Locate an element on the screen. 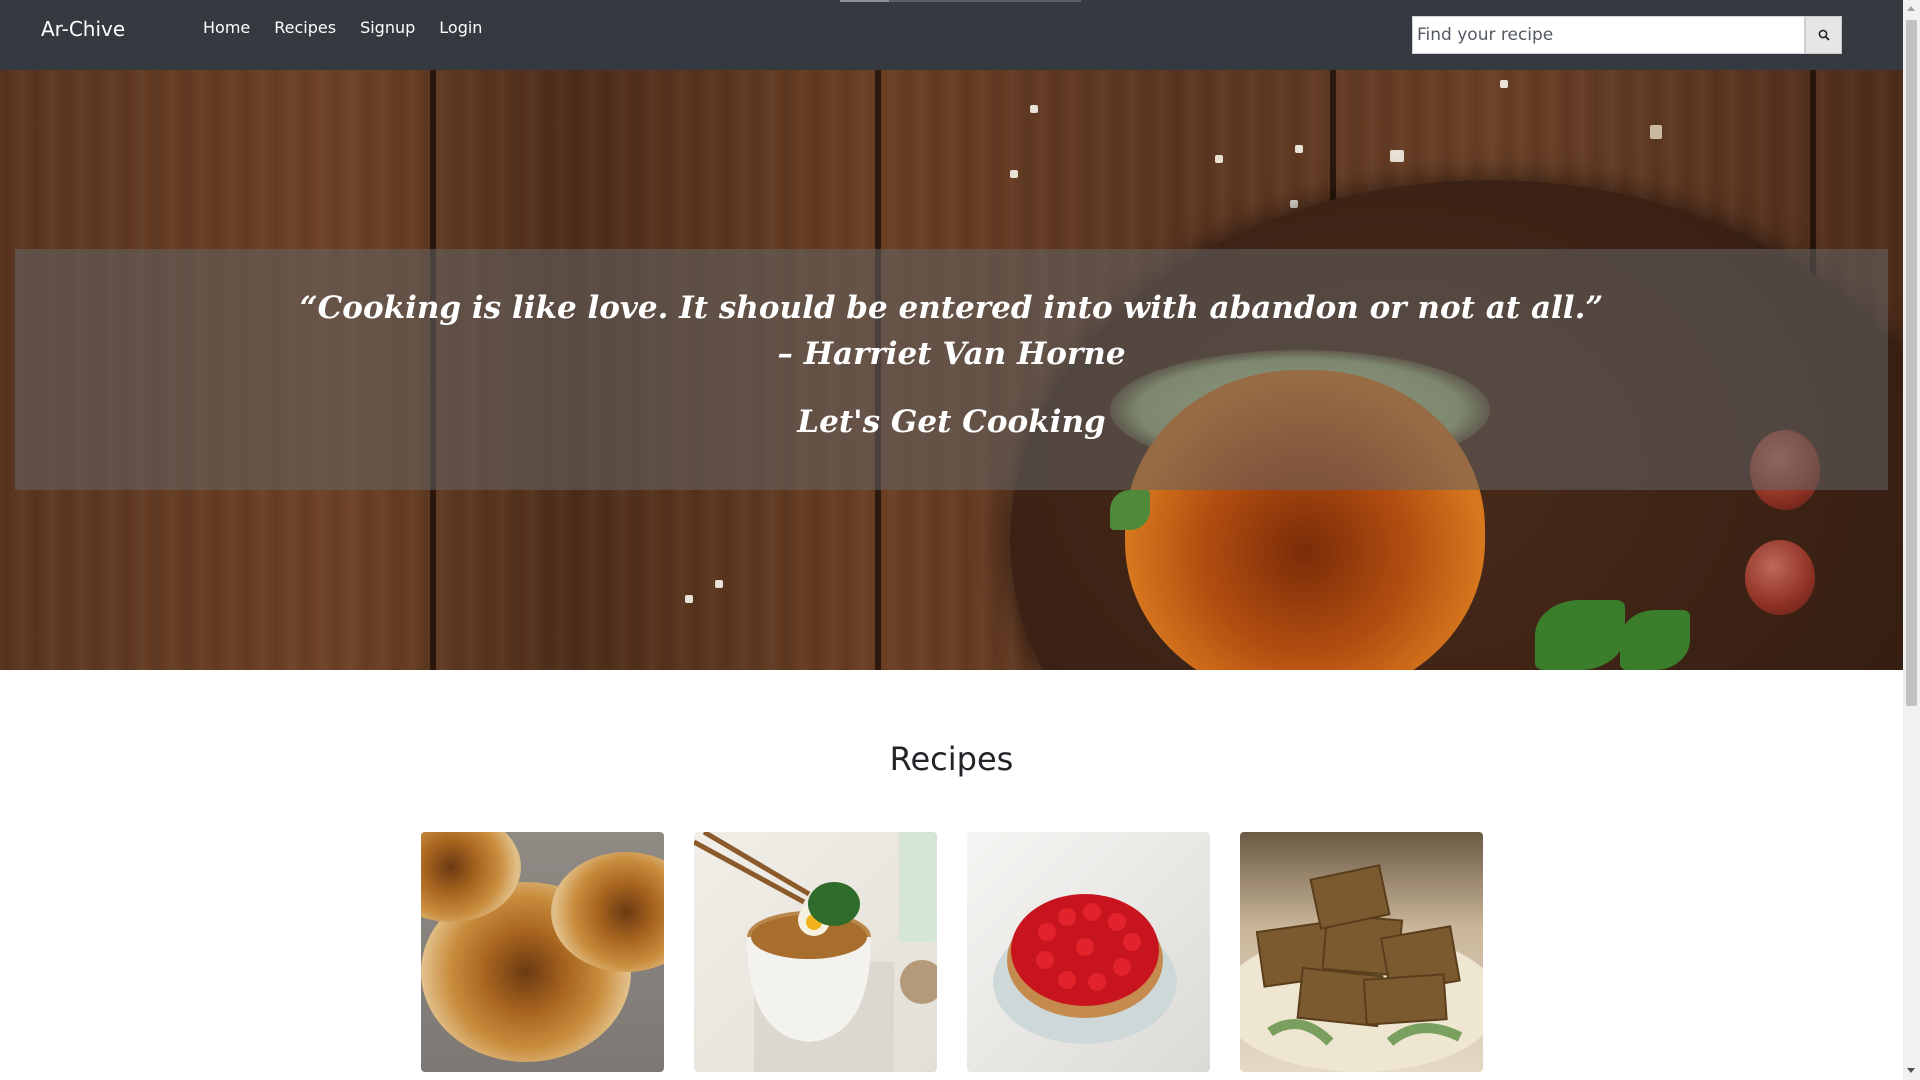  scroll-up-arrow-icon is located at coordinates (1911, 8).